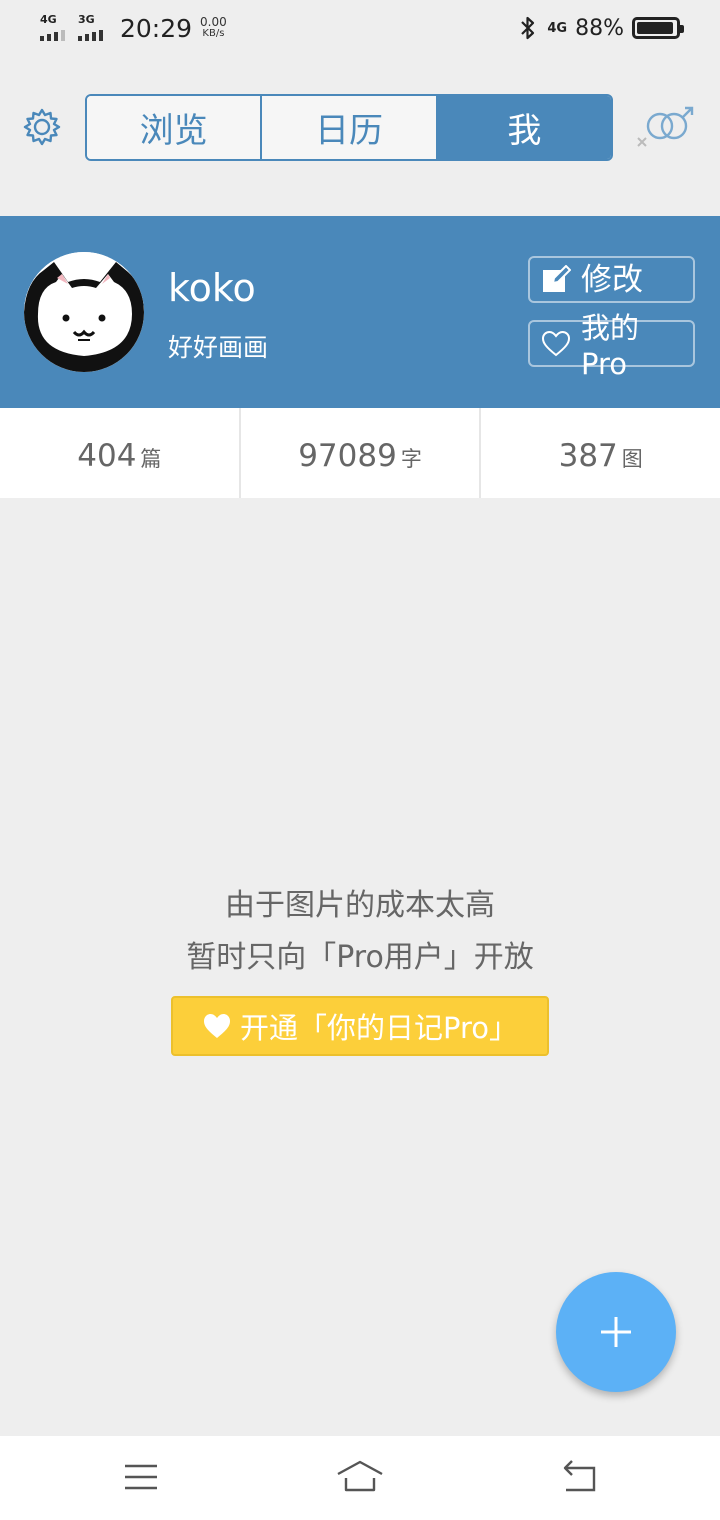 The width and height of the screenshot is (720, 1520). What do you see at coordinates (151, 459) in the screenshot?
I see `stat-unit: 篇` at bounding box center [151, 459].